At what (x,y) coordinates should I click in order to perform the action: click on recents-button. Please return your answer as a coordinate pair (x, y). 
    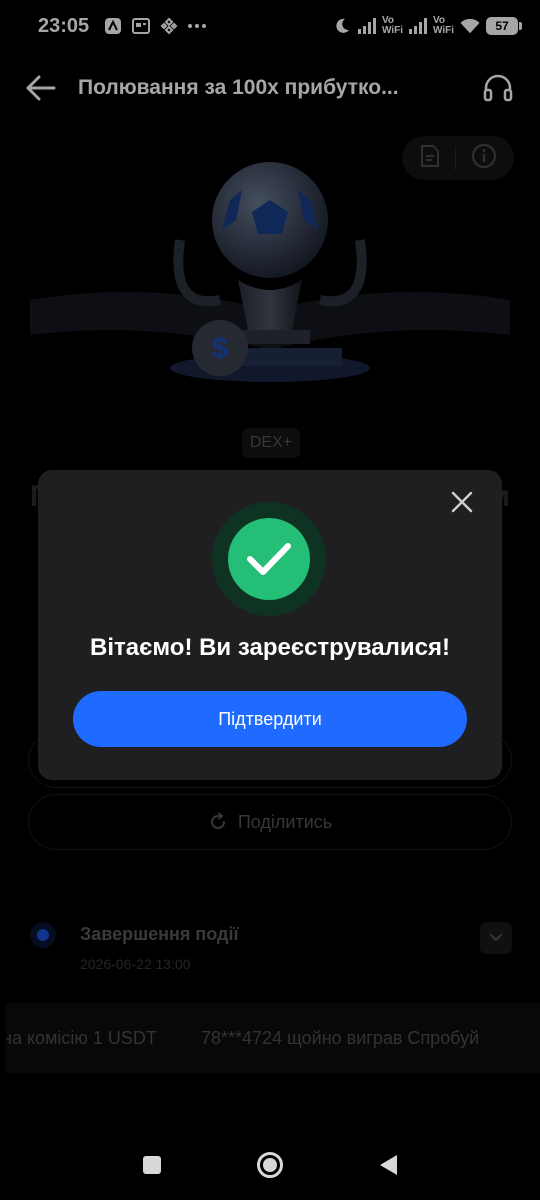
    Looking at the image, I should click on (152, 1165).